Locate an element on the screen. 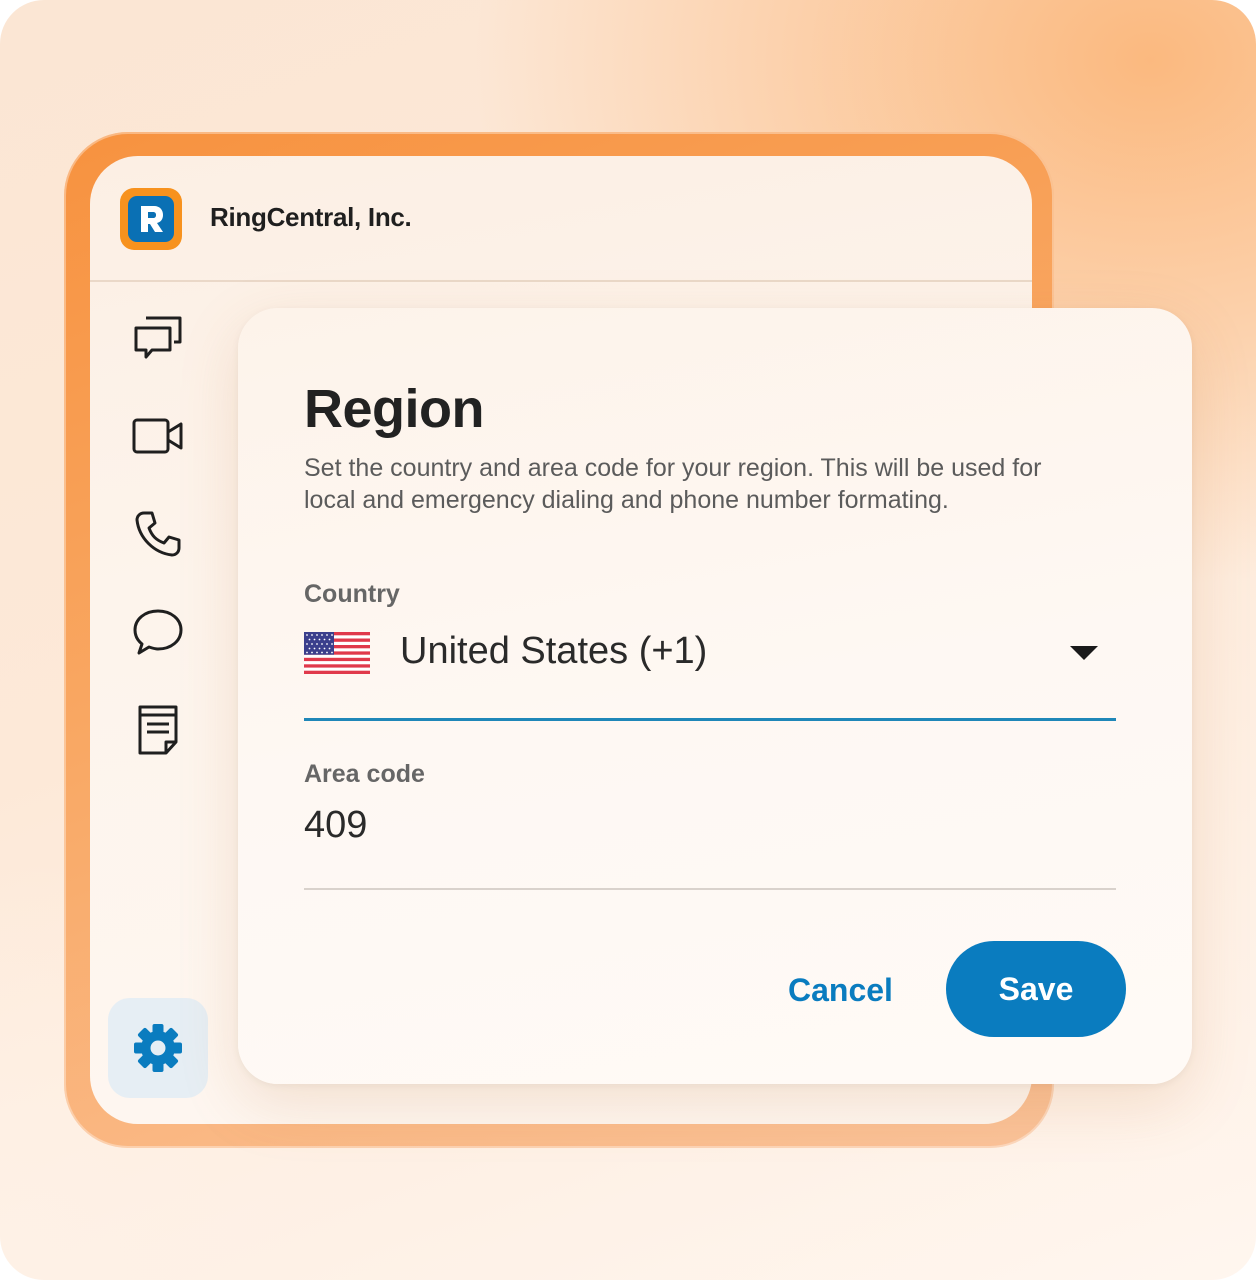  chat-bubbles-icon is located at coordinates (158, 338).